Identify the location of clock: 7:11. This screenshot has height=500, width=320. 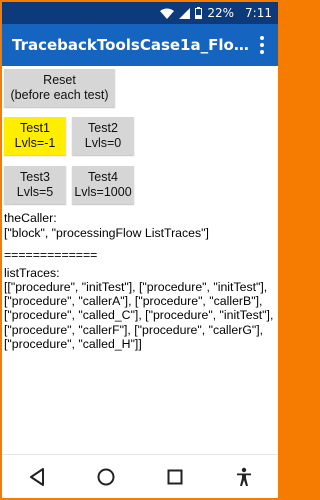
(258, 13).